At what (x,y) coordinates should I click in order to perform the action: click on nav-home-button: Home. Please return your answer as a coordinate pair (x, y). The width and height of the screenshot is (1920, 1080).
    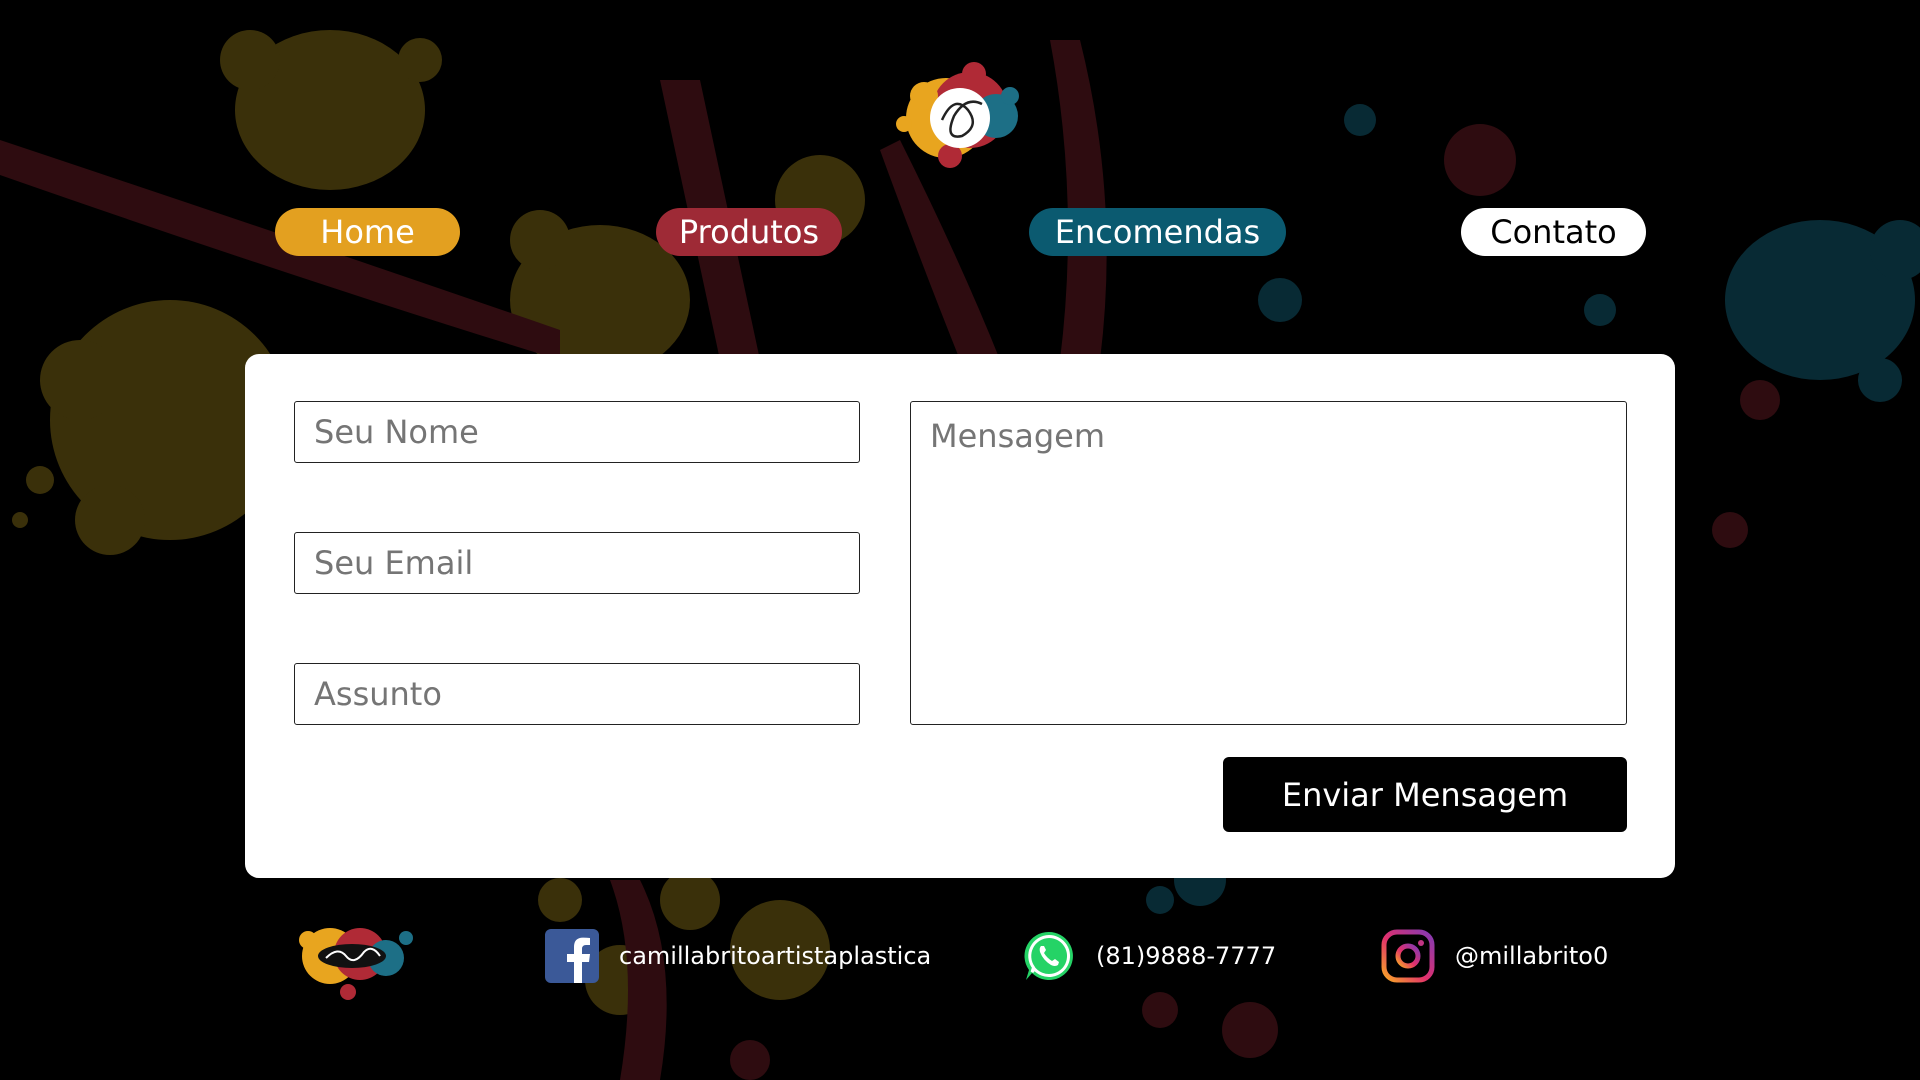
    Looking at the image, I should click on (367, 232).